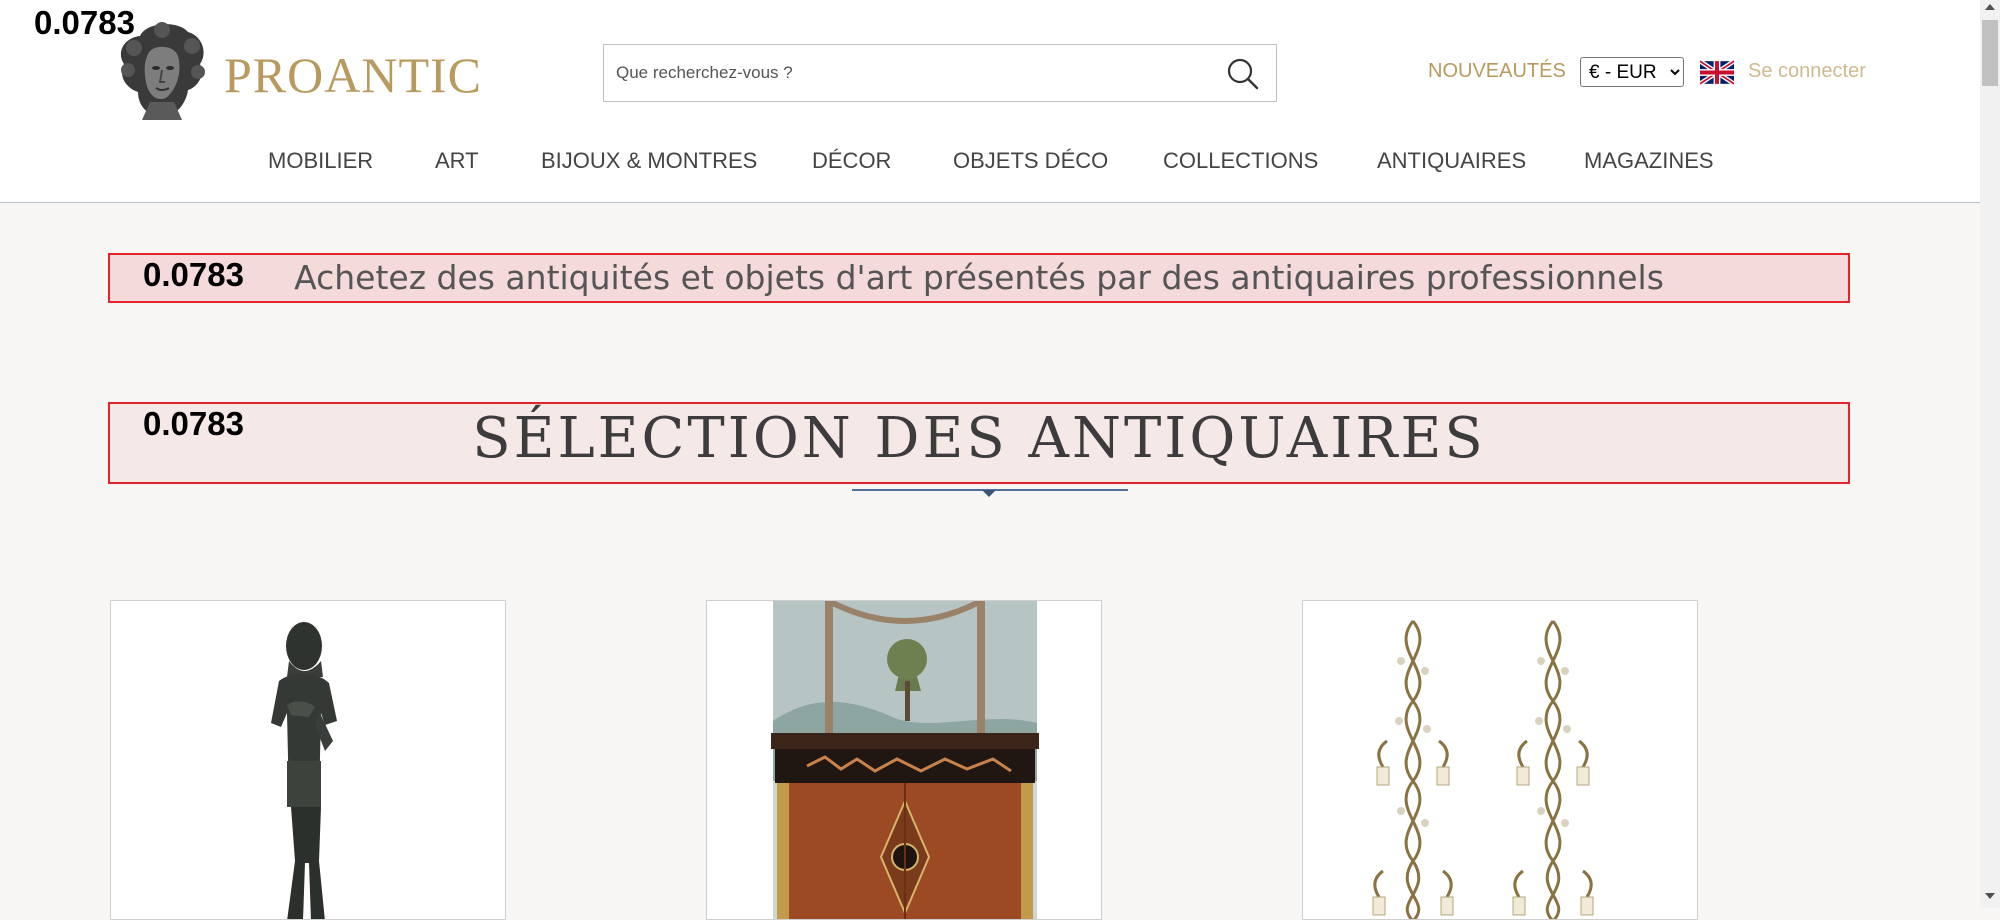 The image size is (2000, 920). I want to click on bronze-statue-image, so click(308, 760).